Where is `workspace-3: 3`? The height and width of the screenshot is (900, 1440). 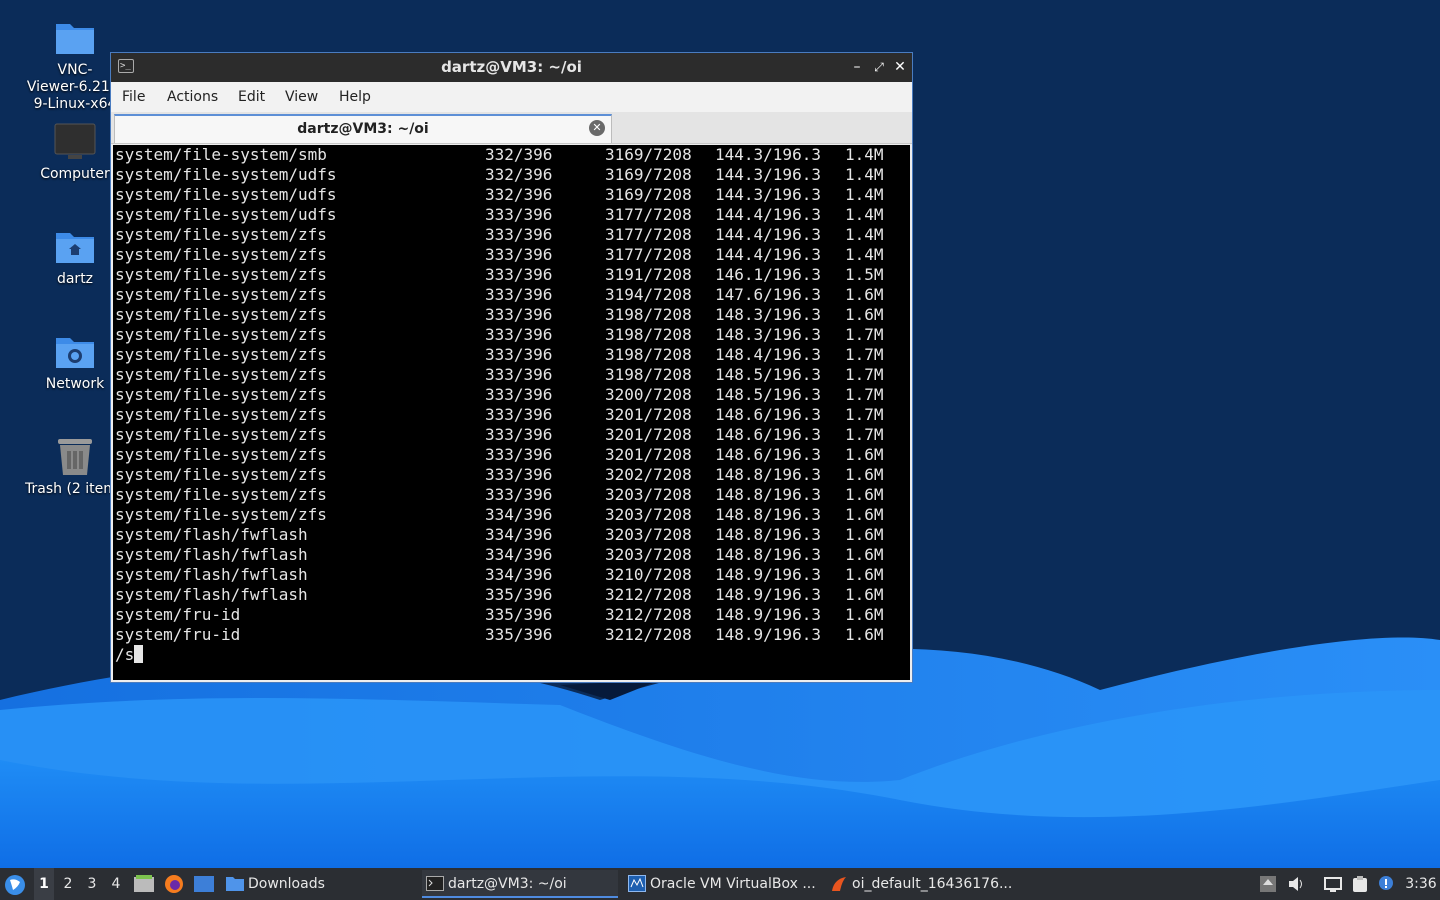
workspace-3: 3 is located at coordinates (92, 884).